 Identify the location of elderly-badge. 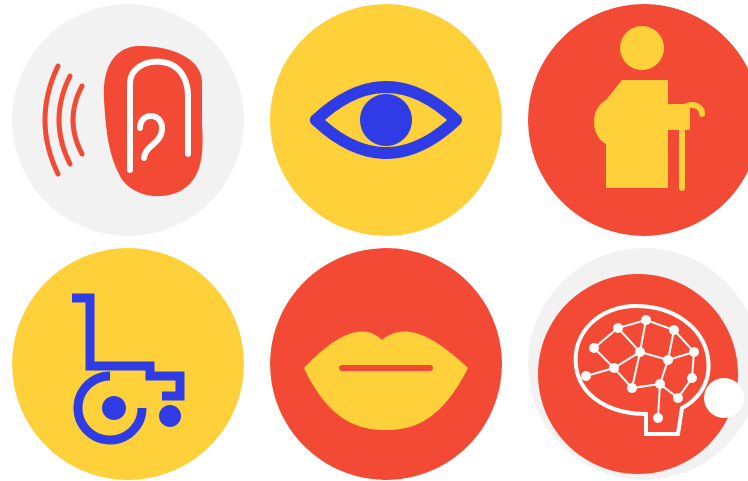
(638, 120).